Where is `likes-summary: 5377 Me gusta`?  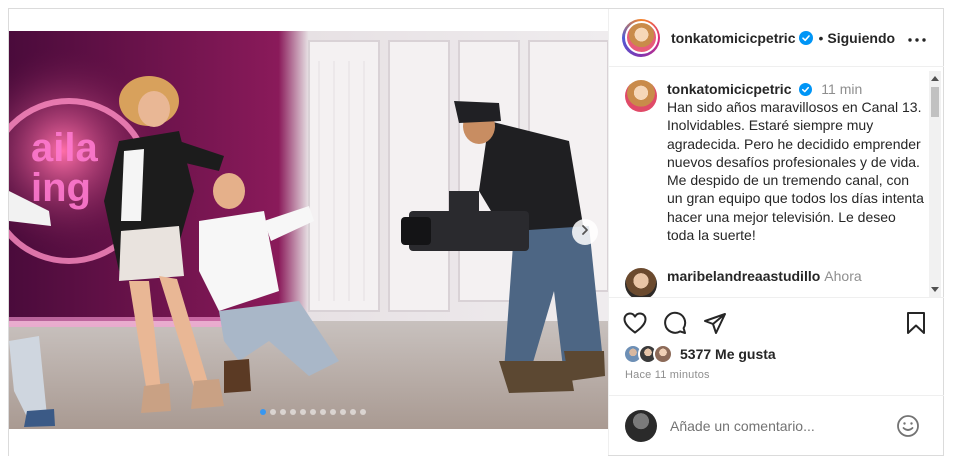
likes-summary: 5377 Me gusta is located at coordinates (699, 354).